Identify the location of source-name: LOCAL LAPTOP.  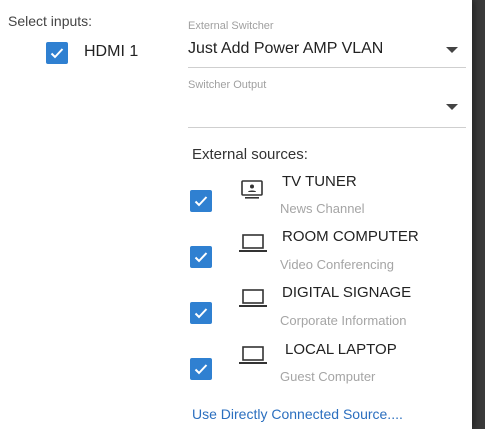
(341, 349).